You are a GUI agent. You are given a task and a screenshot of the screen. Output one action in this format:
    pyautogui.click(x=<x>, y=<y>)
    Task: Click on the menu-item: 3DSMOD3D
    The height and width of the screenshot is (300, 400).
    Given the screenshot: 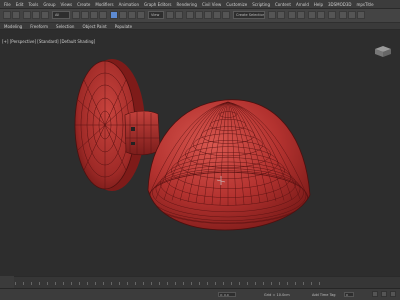 What is the action you would take?
    pyautogui.click(x=339, y=4)
    